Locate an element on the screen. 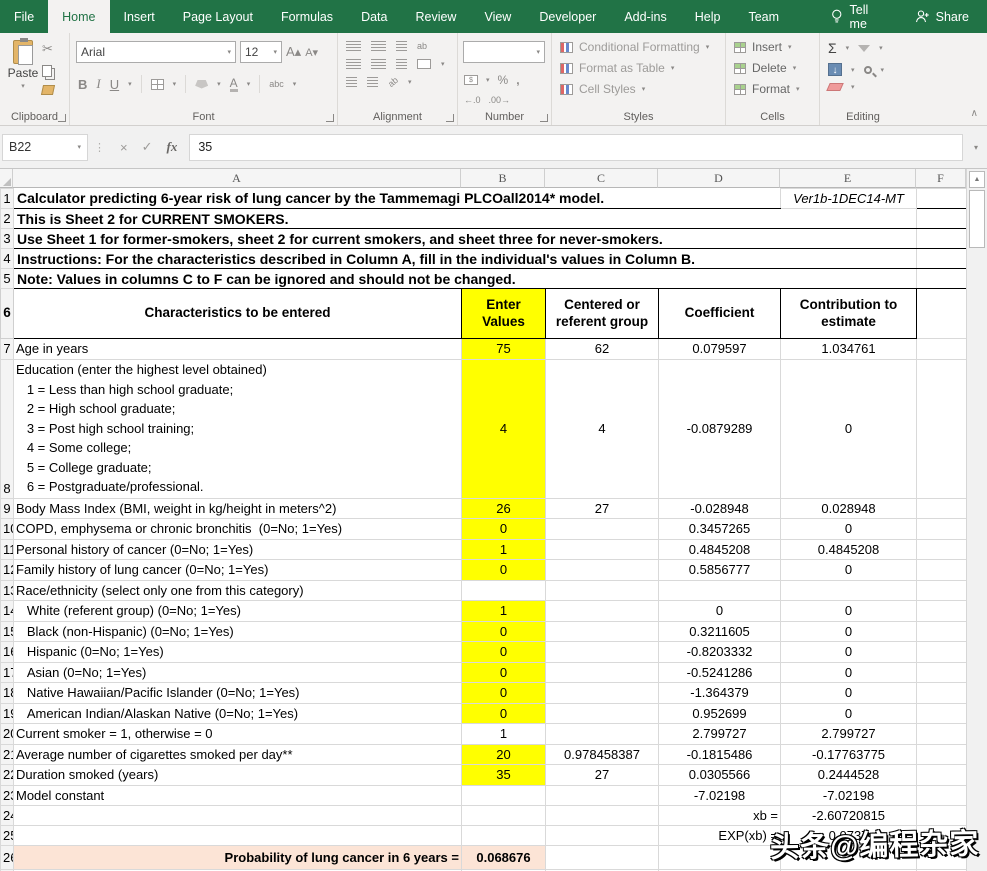 This screenshot has height=871, width=987. cell-centered-group: 27 is located at coordinates (602, 775).